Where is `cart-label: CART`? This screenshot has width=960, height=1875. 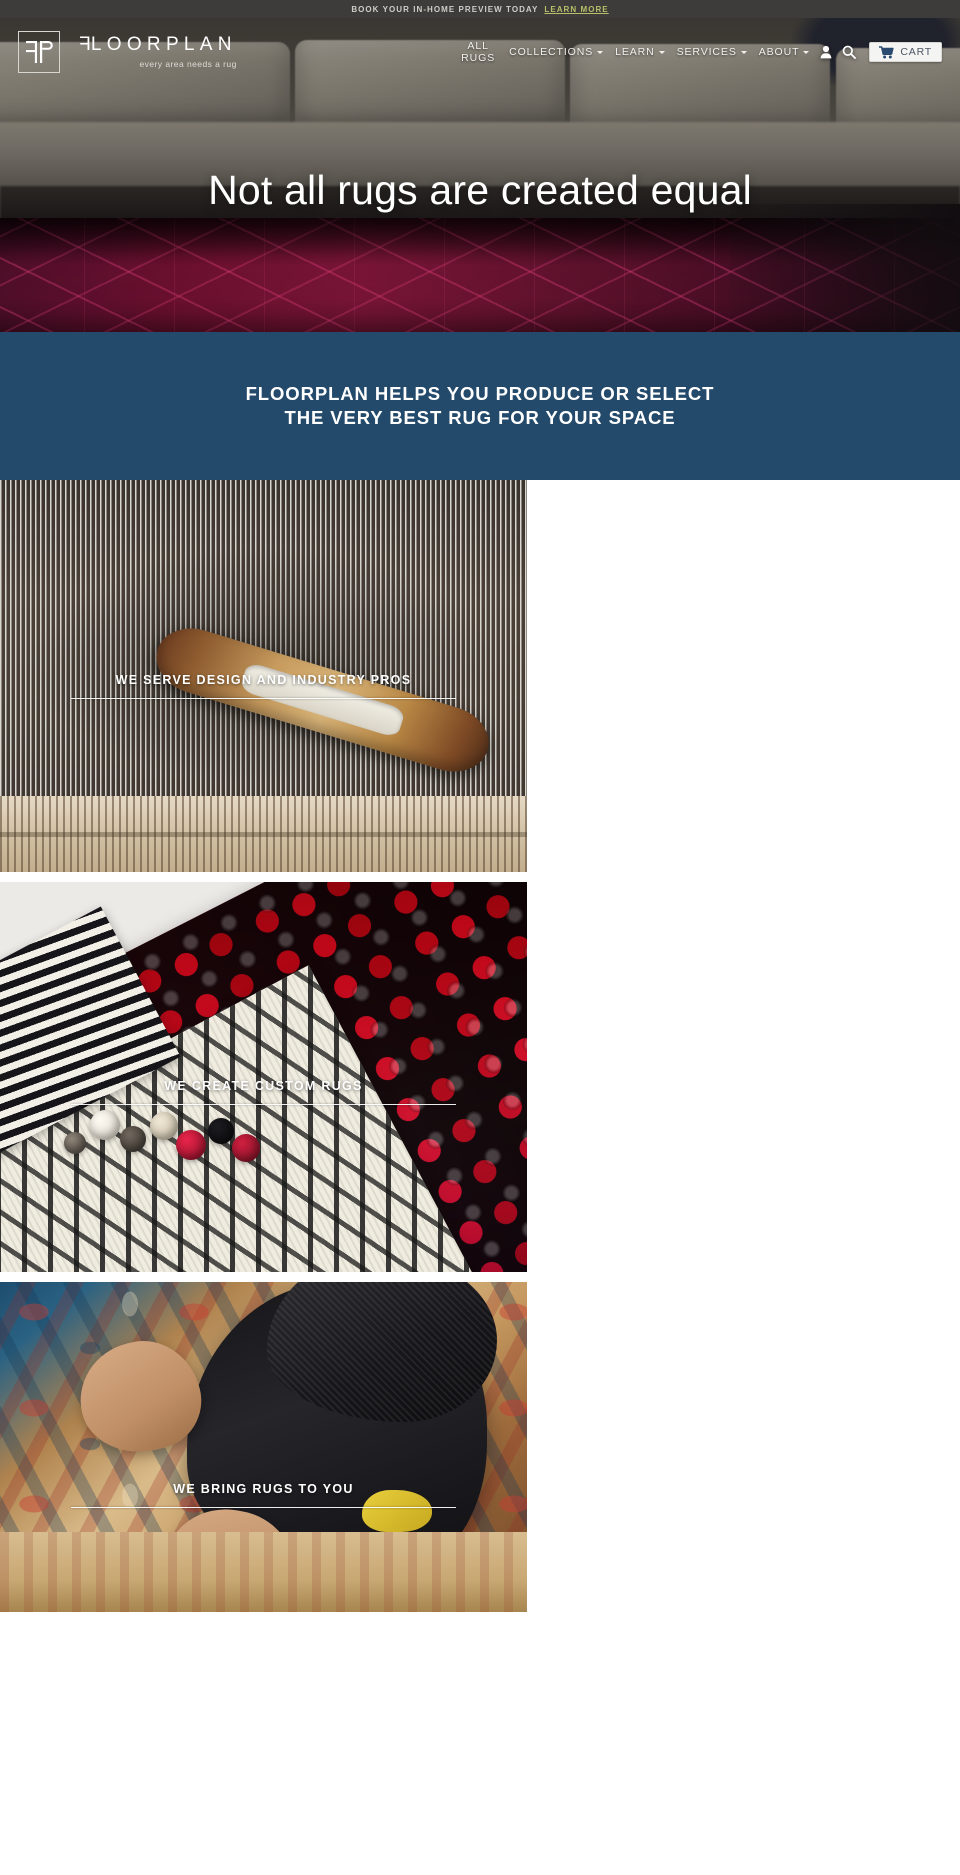 cart-label: CART is located at coordinates (916, 52).